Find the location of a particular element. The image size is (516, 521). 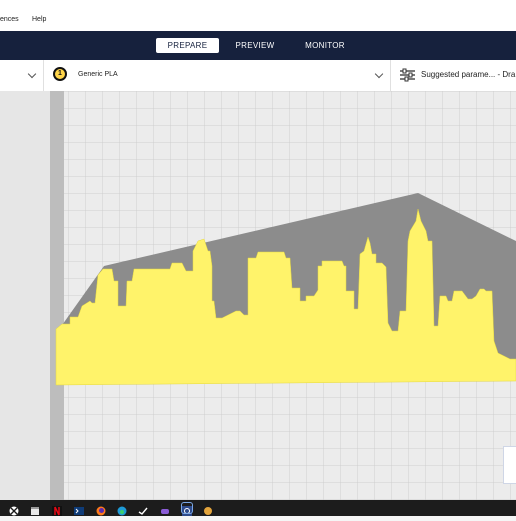

stage-bar: PREPARE PREVIEW MONITOR is located at coordinates (258, 45).